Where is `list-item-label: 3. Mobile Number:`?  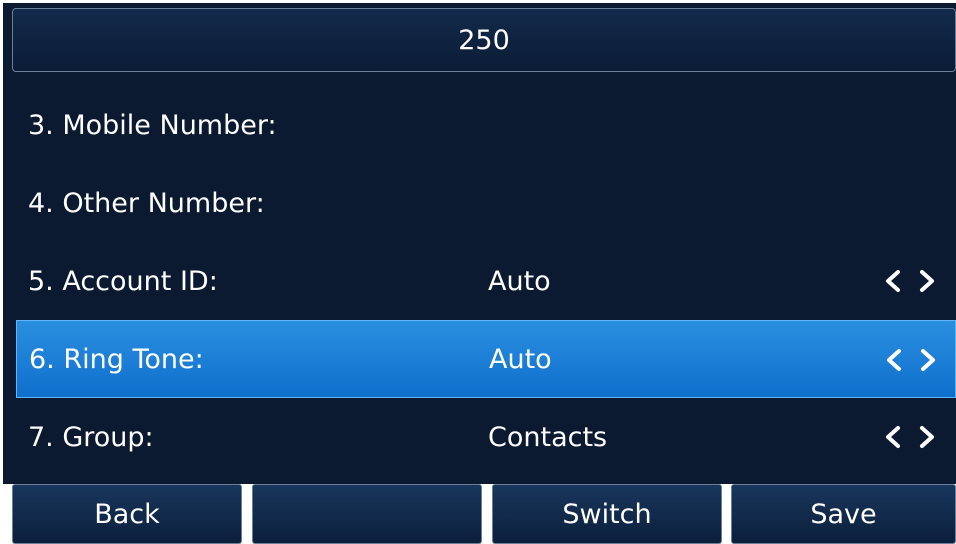
list-item-label: 3. Mobile Number: is located at coordinates (152, 125).